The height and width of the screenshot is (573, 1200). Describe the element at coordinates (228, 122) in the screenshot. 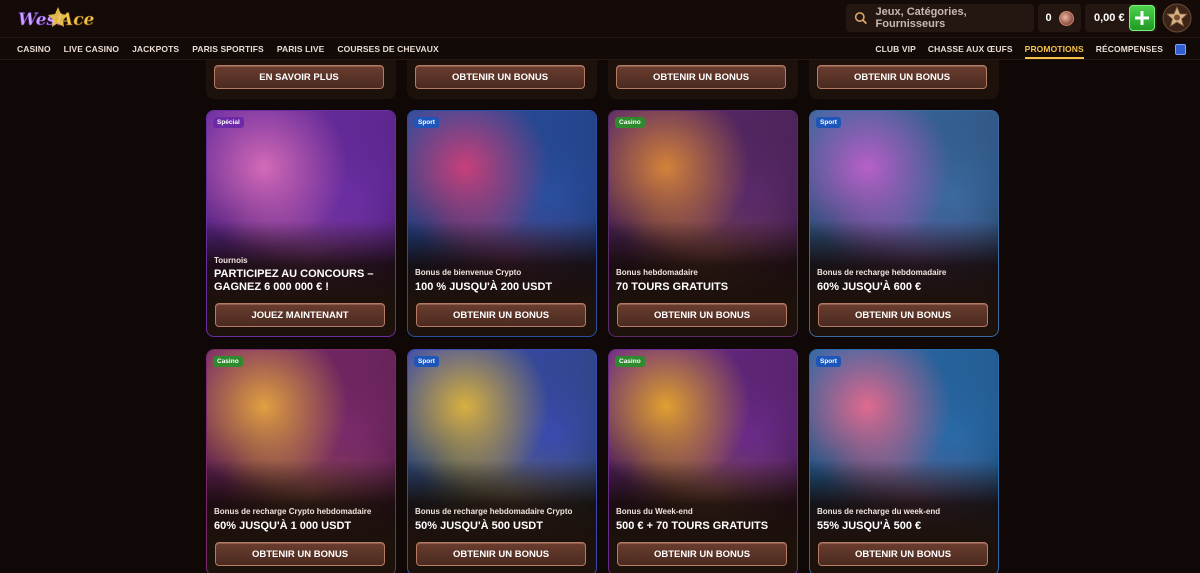

I see `promo-tag: Spécial` at that location.